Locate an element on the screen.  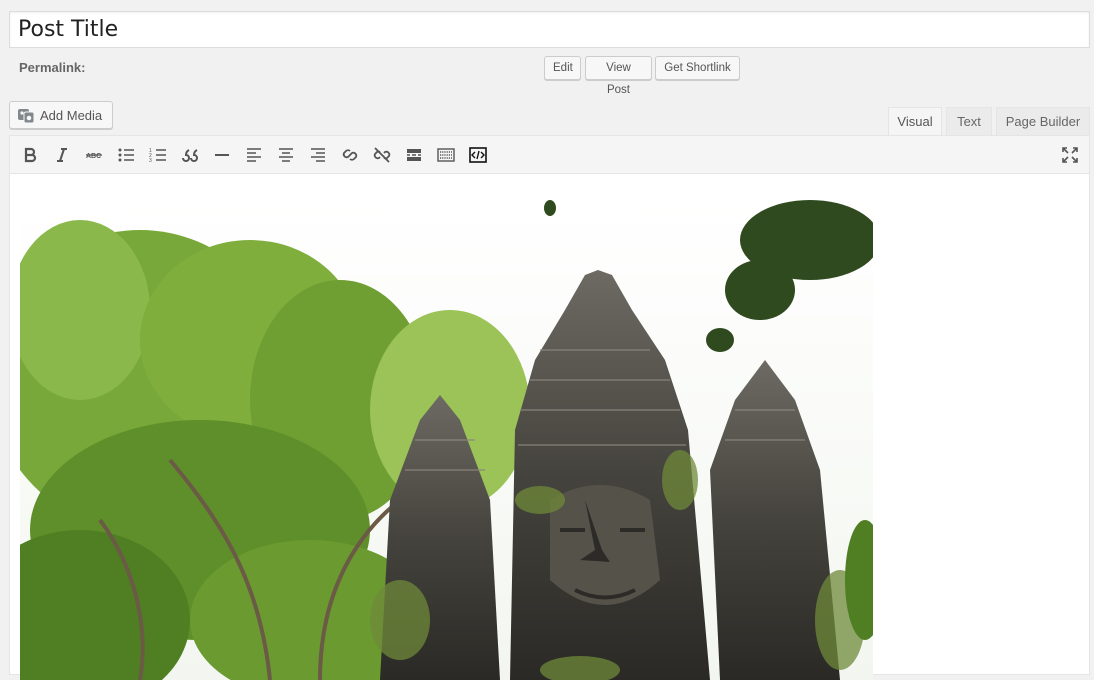
align-right-icon is located at coordinates (318, 155).